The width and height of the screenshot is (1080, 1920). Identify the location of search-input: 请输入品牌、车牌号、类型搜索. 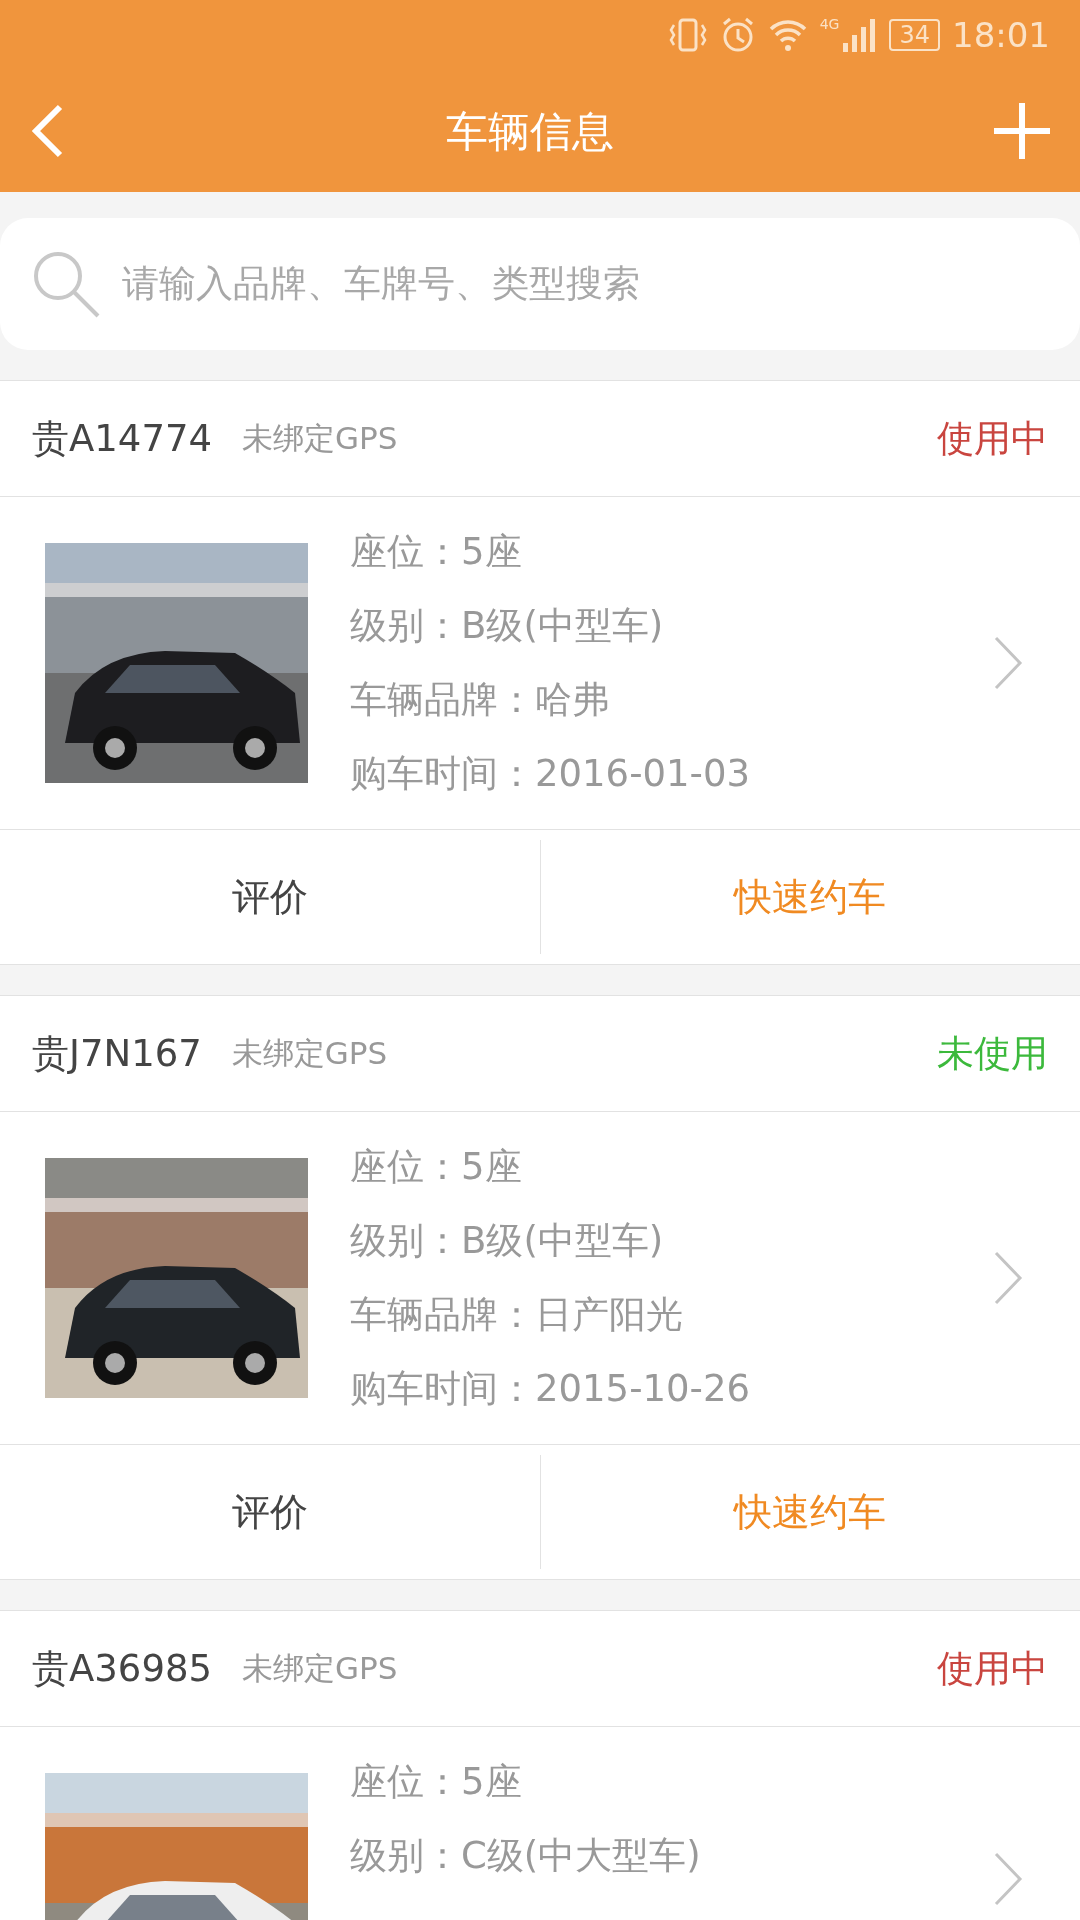
(585, 284).